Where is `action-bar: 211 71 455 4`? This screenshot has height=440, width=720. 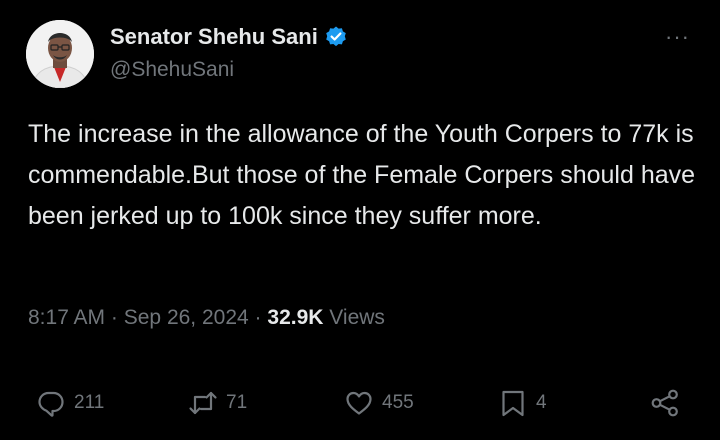 action-bar: 211 71 455 4 is located at coordinates (360, 408).